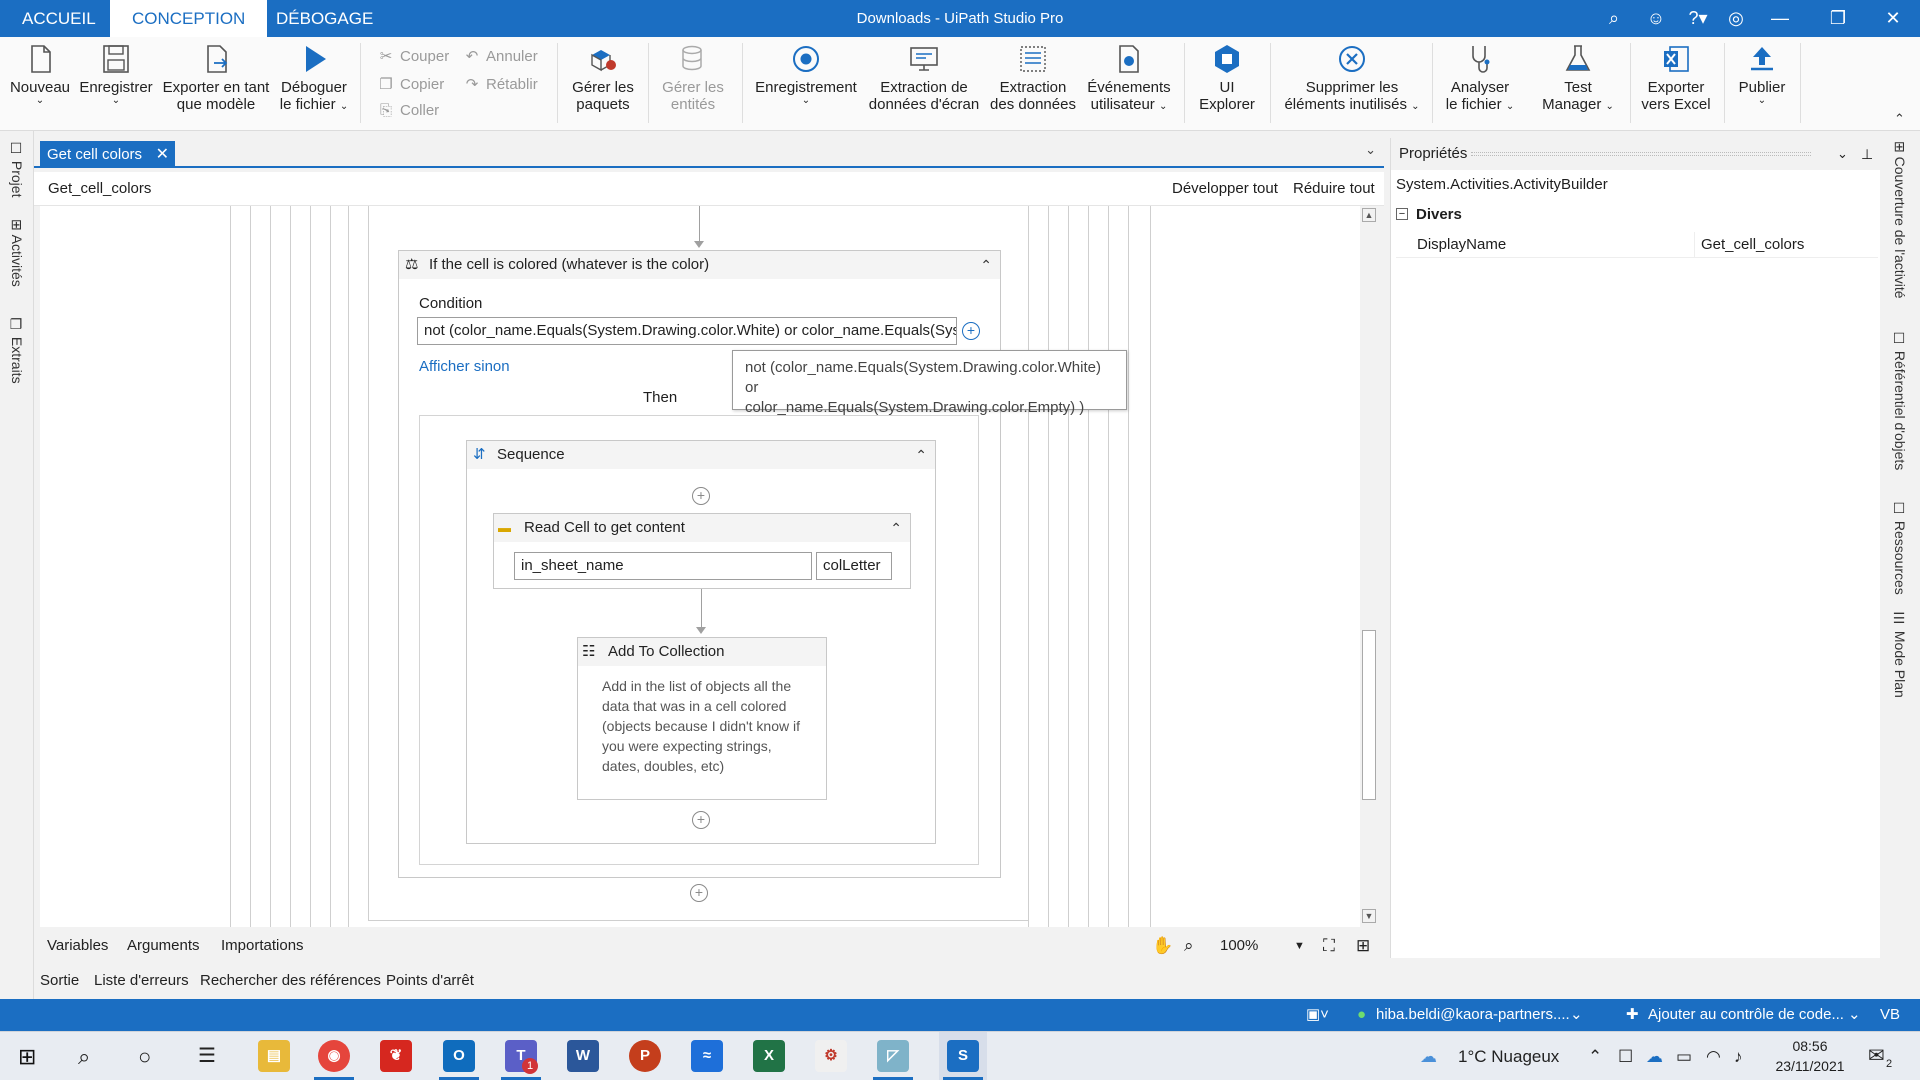 The width and height of the screenshot is (1920, 1080). What do you see at coordinates (59, 18) in the screenshot?
I see `tab-accueil: ACCUEIL` at bounding box center [59, 18].